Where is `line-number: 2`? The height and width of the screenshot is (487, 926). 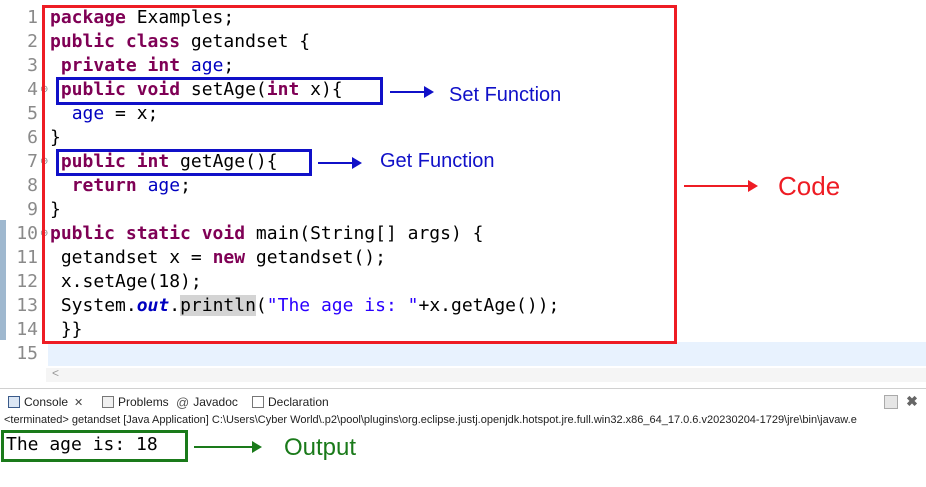
line-number: 2 is located at coordinates (32, 41).